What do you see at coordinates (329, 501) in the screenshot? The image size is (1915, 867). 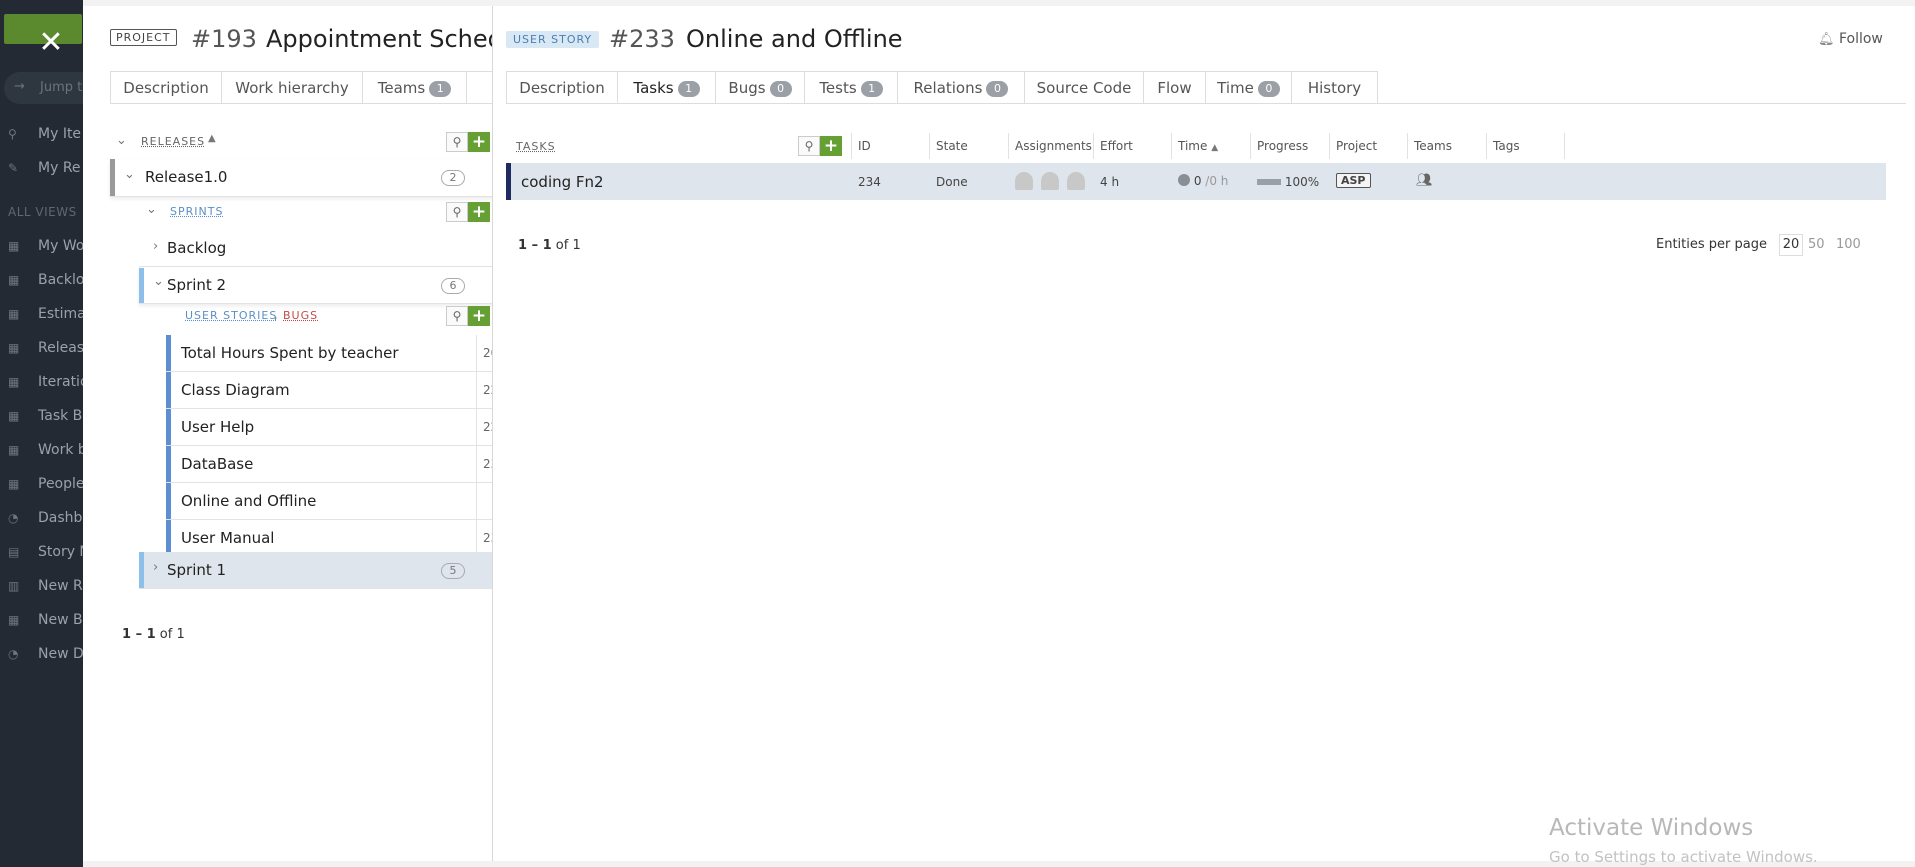 I see `story-row: Online and Offline` at bounding box center [329, 501].